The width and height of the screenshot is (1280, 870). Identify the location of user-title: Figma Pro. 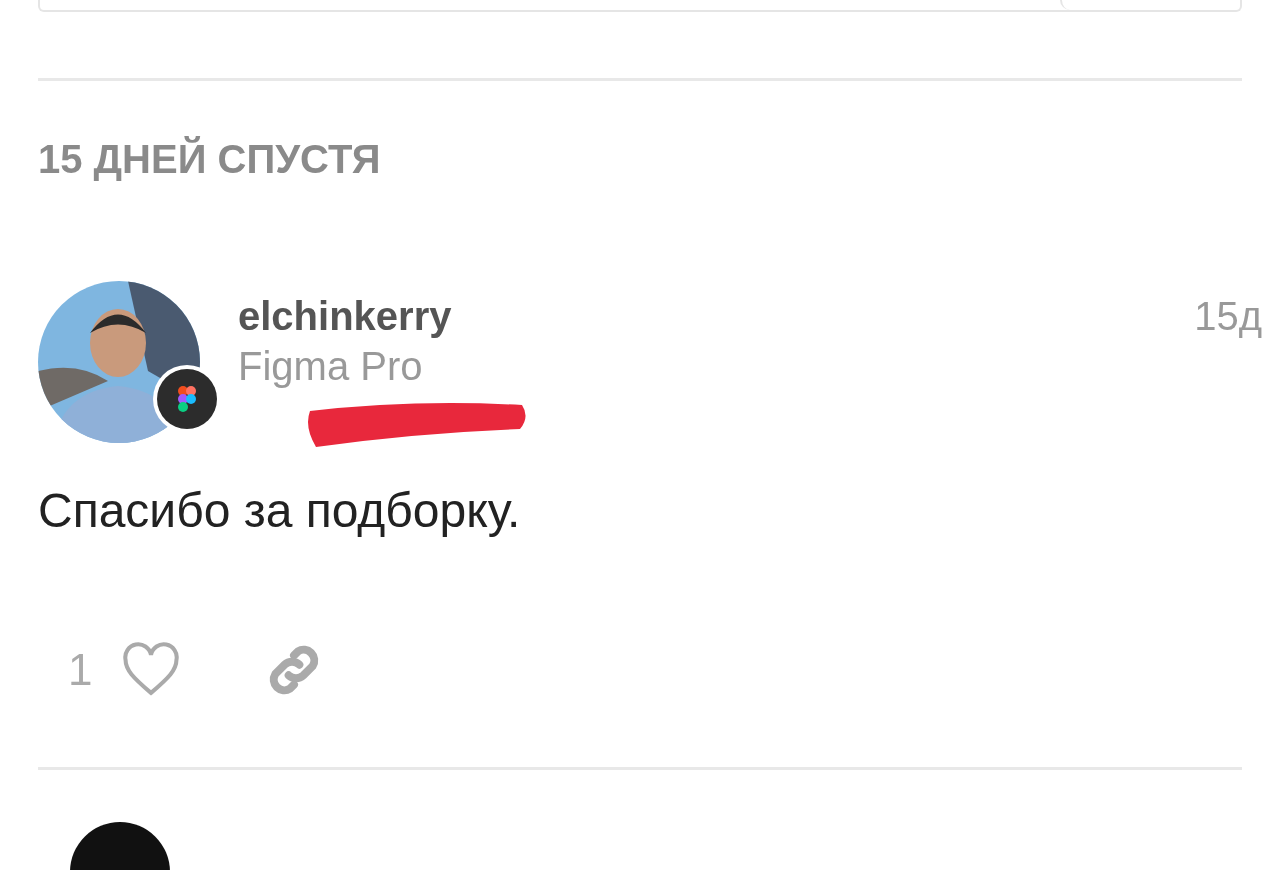
(331, 366).